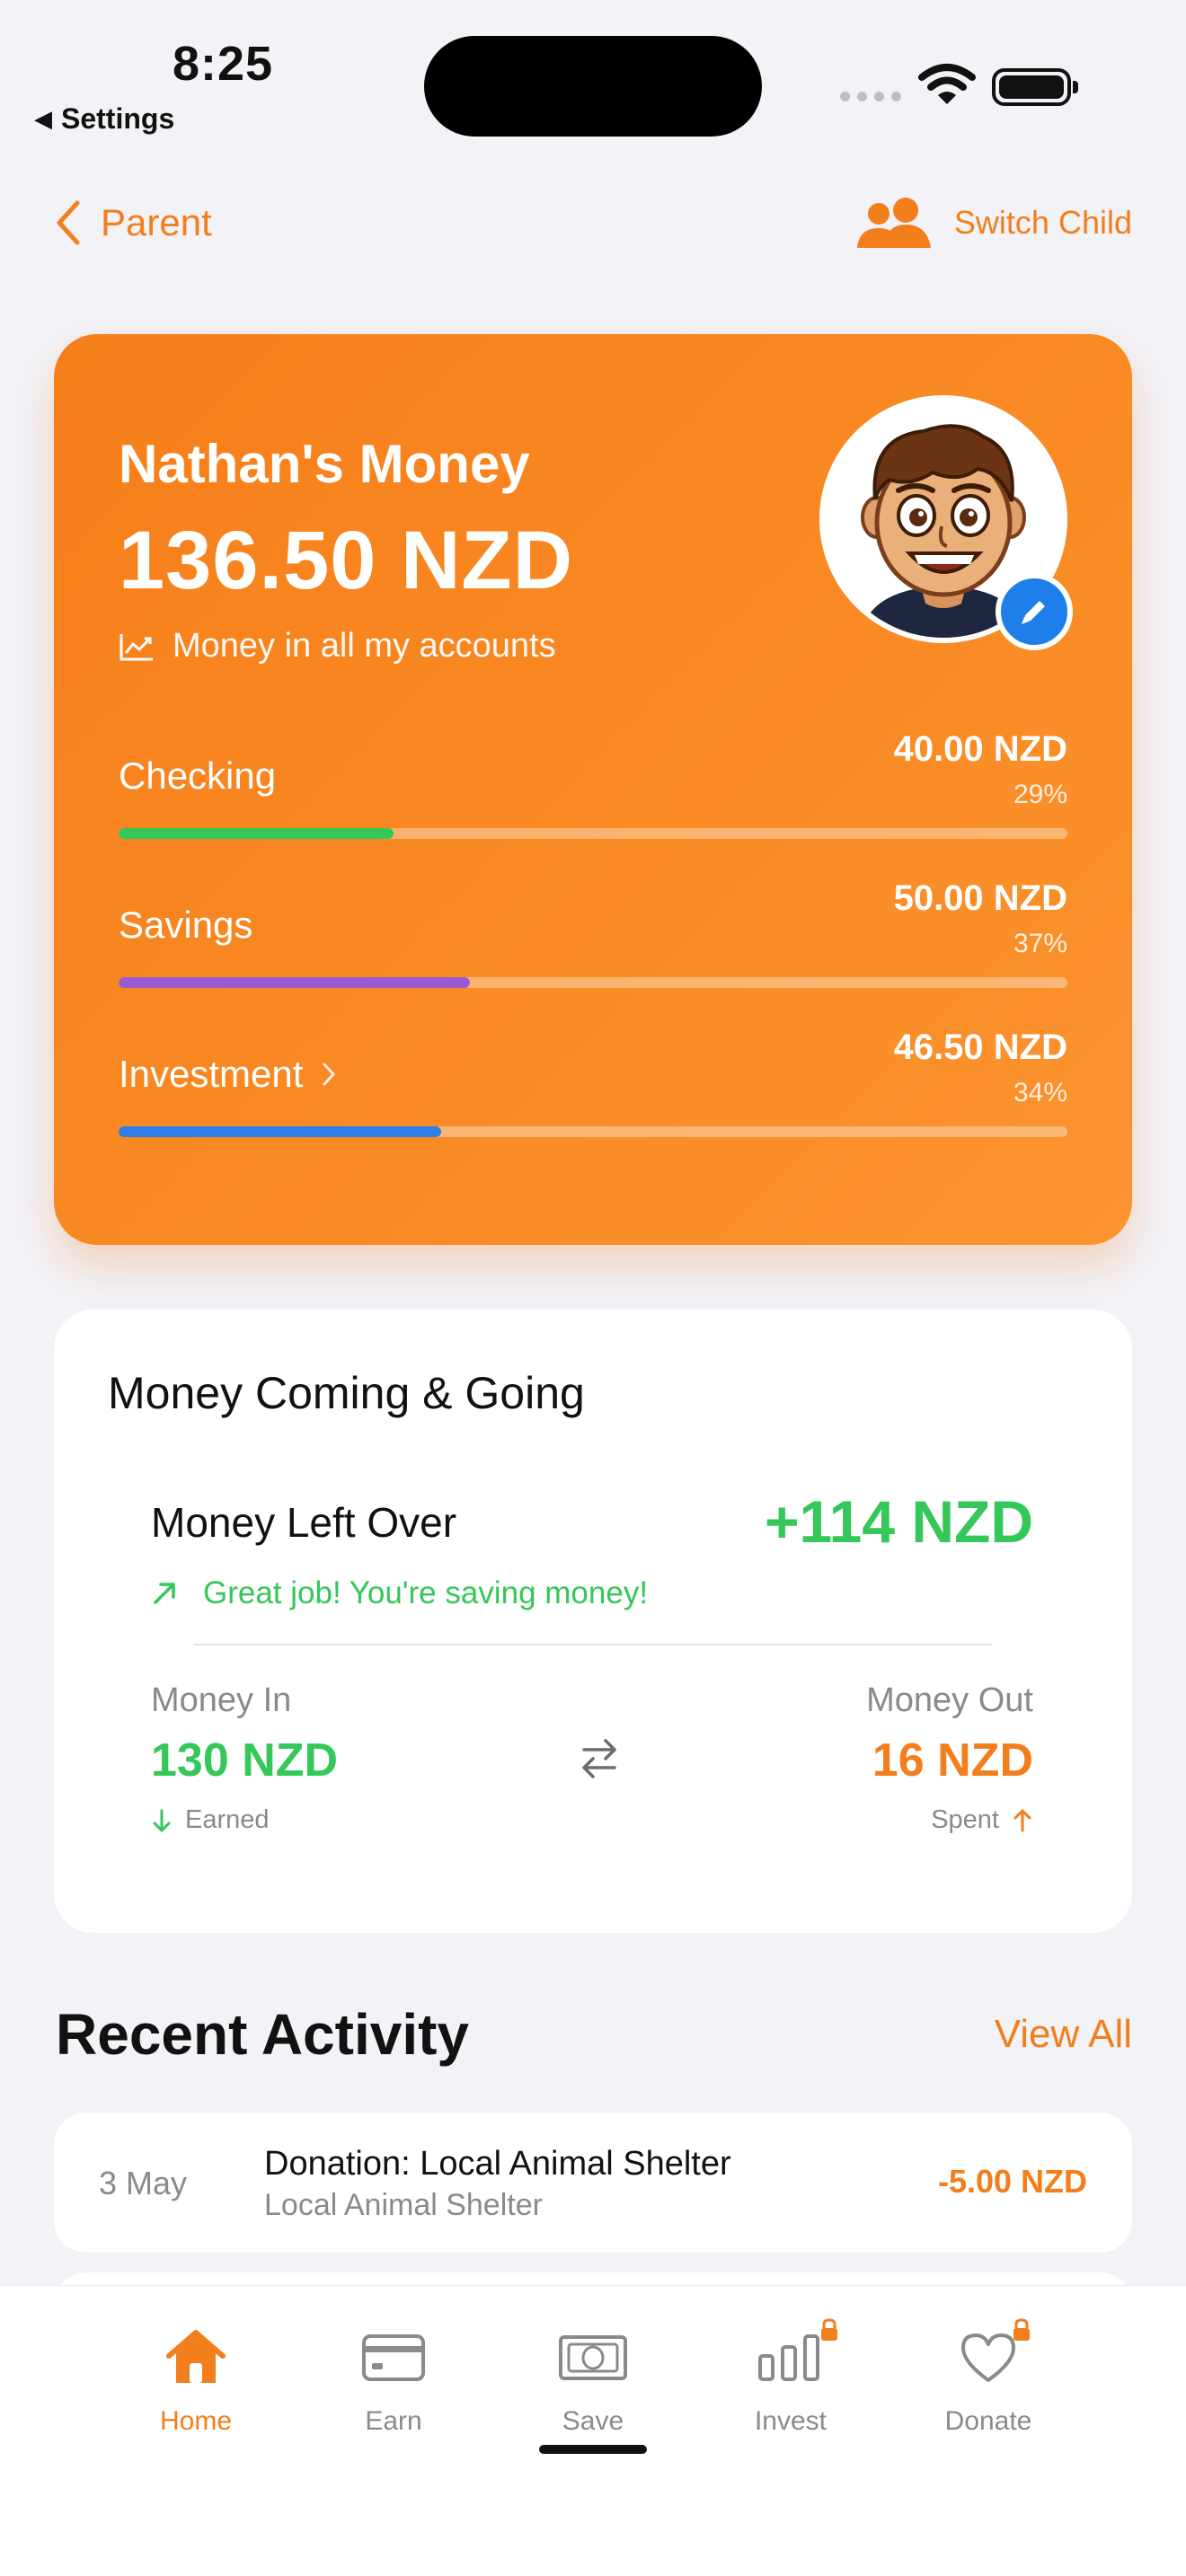 The image size is (1186, 2576). Describe the element at coordinates (1035, 87) in the screenshot. I see `battery-icon` at that location.